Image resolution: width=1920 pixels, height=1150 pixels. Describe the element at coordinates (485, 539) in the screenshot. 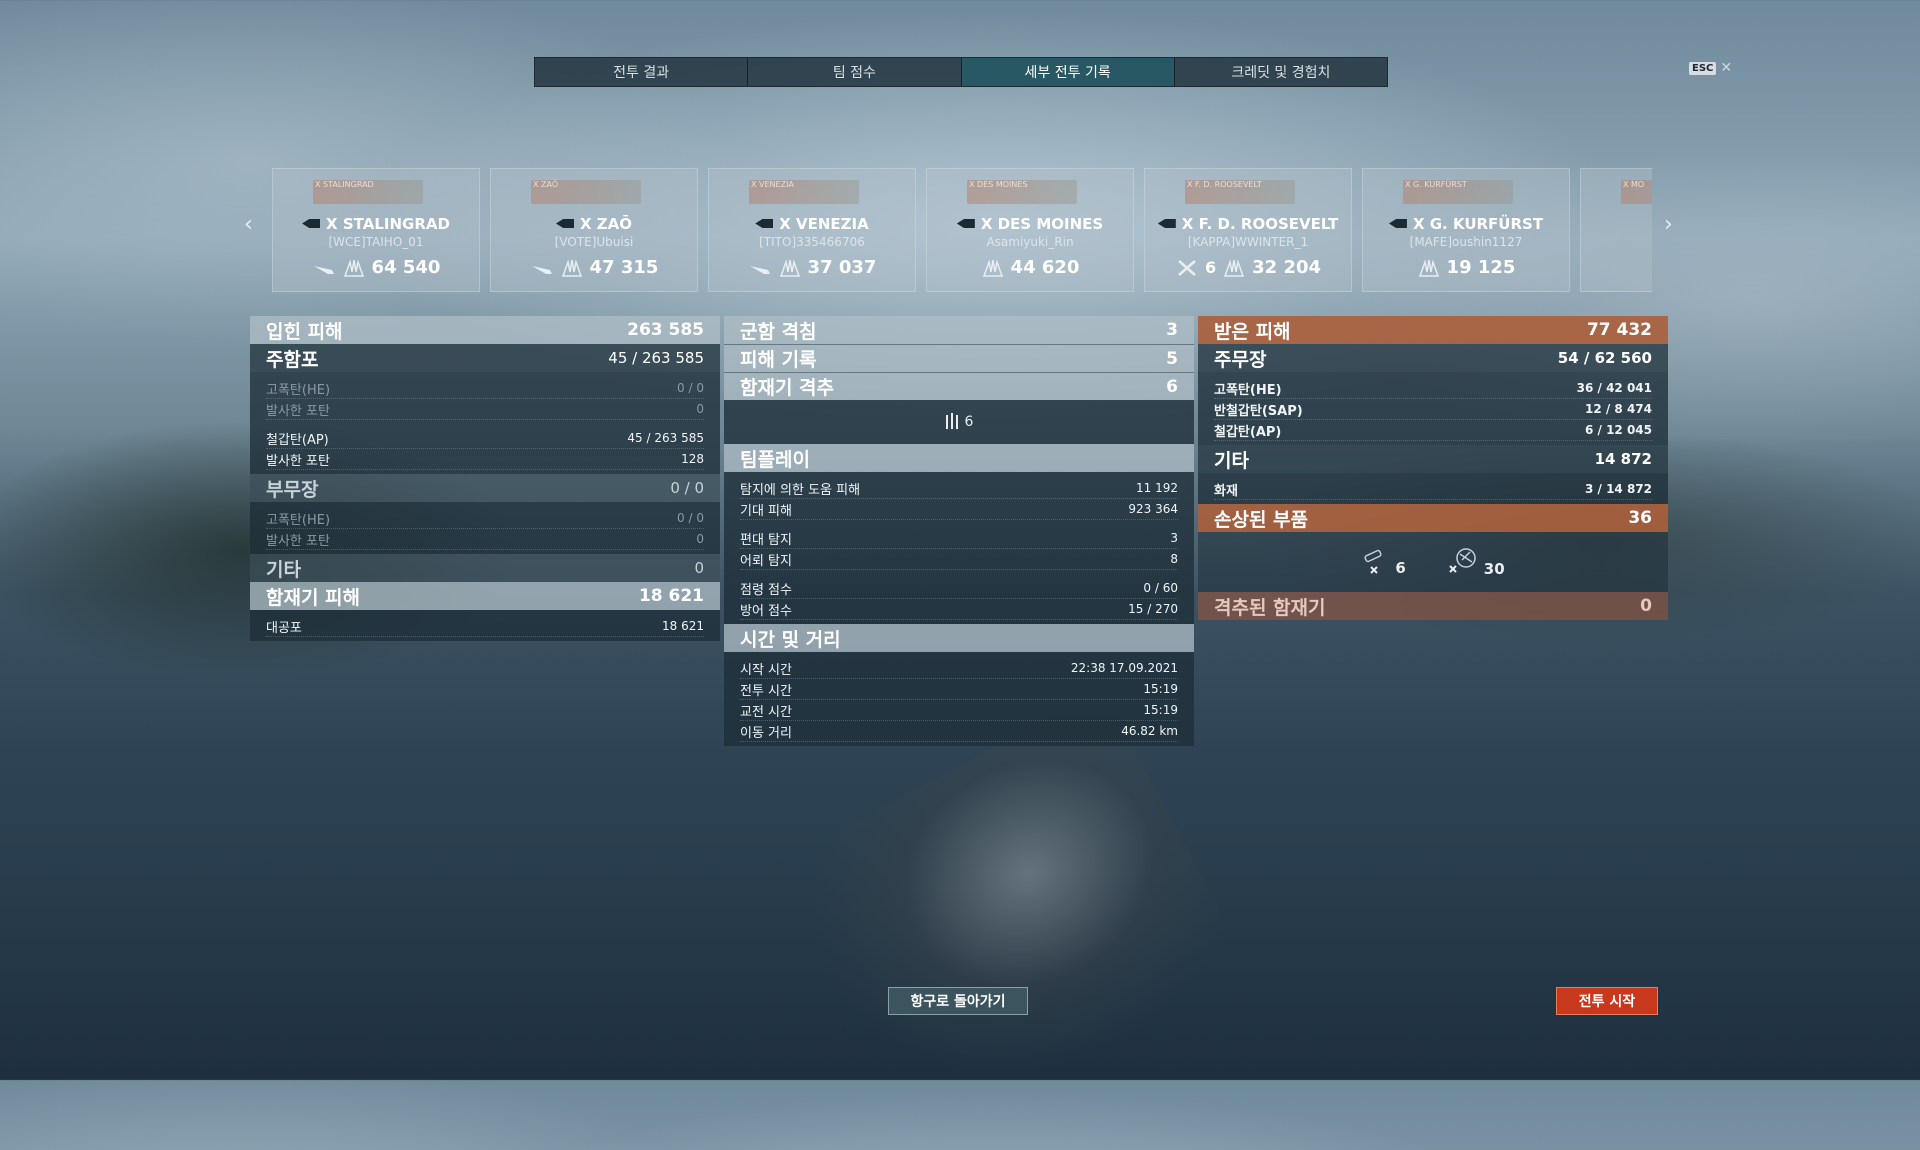

I see `stat-row: 발사한 포탄 0` at that location.